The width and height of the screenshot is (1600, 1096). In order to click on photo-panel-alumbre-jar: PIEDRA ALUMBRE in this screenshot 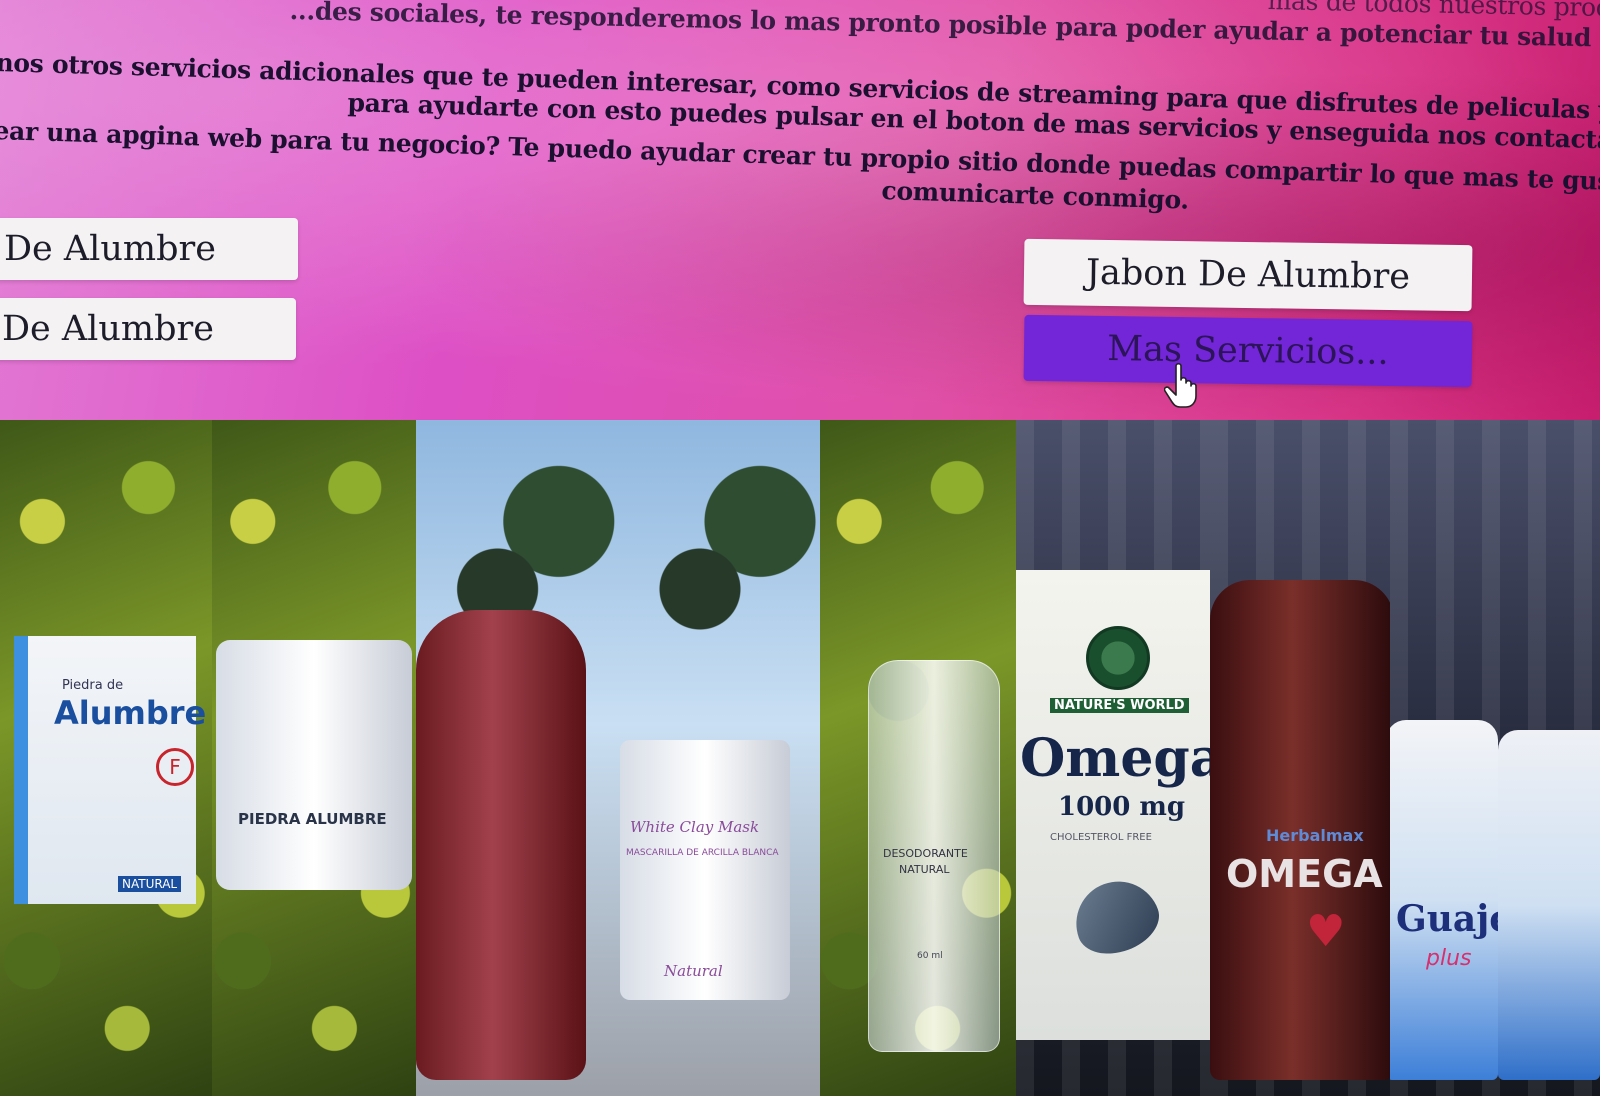, I will do `click(314, 758)`.